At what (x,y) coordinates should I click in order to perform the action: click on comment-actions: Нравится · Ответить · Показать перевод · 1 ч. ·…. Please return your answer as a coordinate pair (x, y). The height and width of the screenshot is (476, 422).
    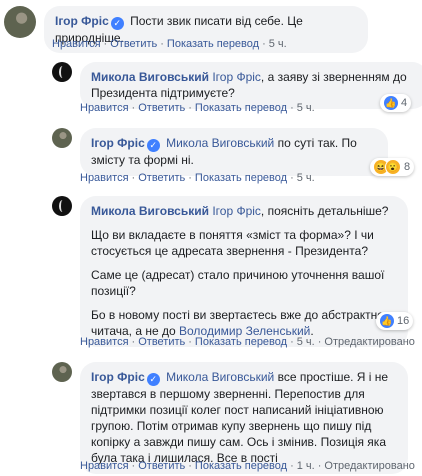
    Looking at the image, I should click on (247, 466).